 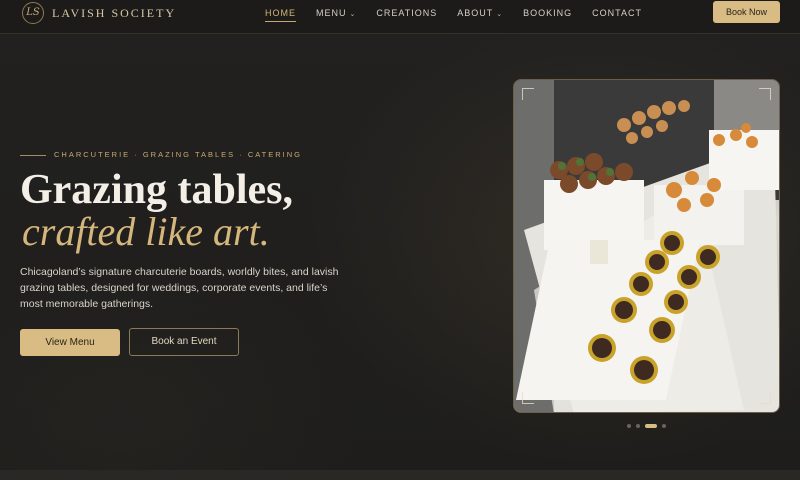 I want to click on brand-name: LAVISH SOCIETY, so click(x=114, y=13).